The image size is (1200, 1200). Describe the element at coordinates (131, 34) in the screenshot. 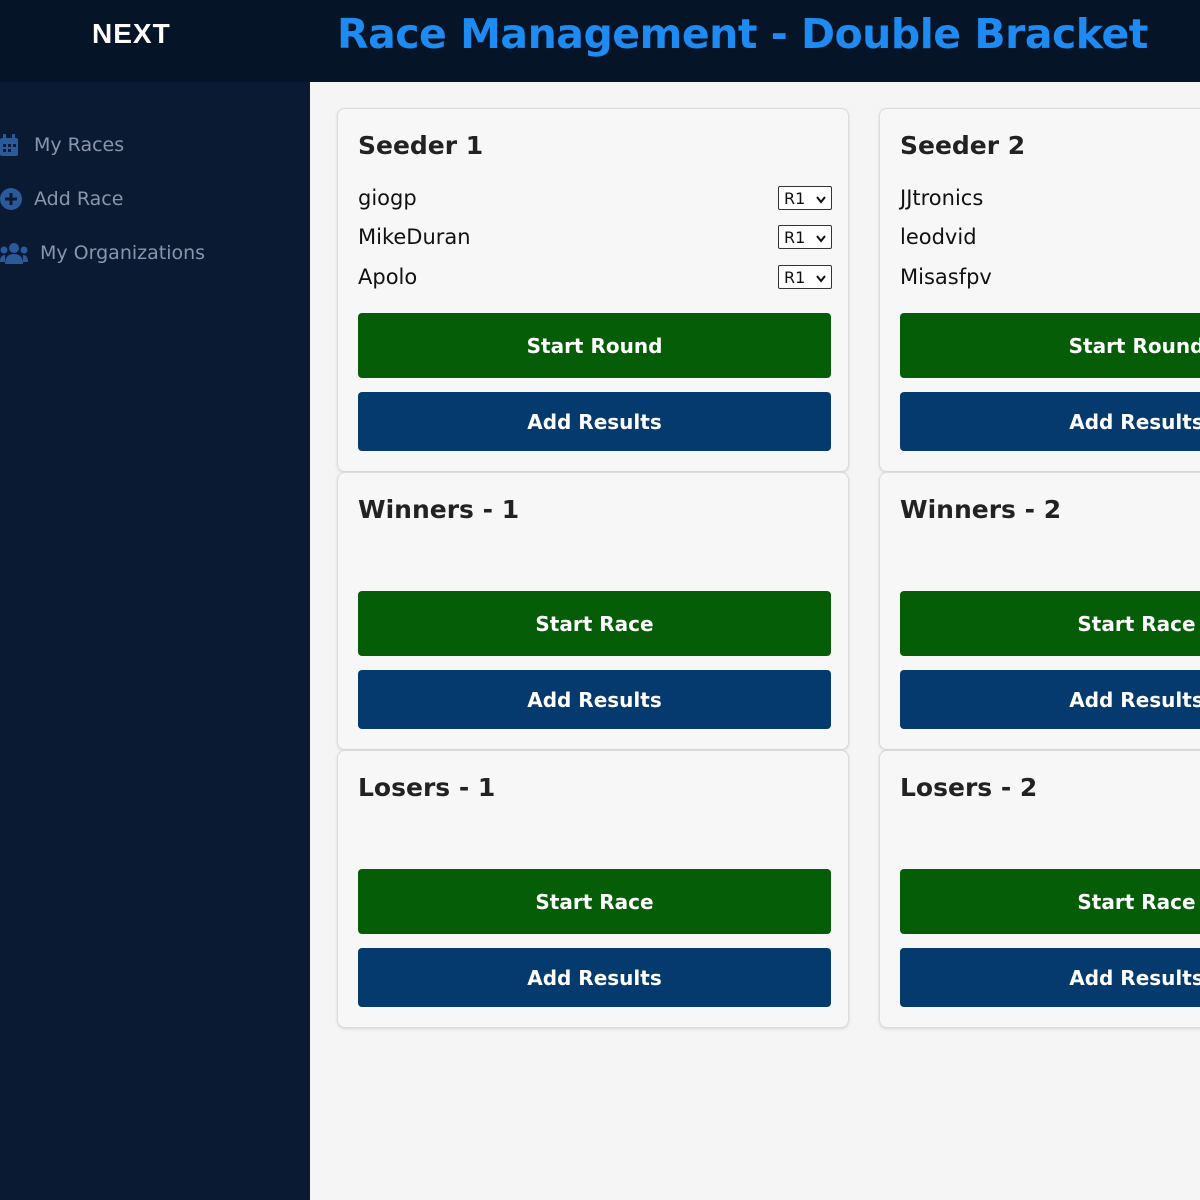

I see `app-logo: NEXT` at that location.